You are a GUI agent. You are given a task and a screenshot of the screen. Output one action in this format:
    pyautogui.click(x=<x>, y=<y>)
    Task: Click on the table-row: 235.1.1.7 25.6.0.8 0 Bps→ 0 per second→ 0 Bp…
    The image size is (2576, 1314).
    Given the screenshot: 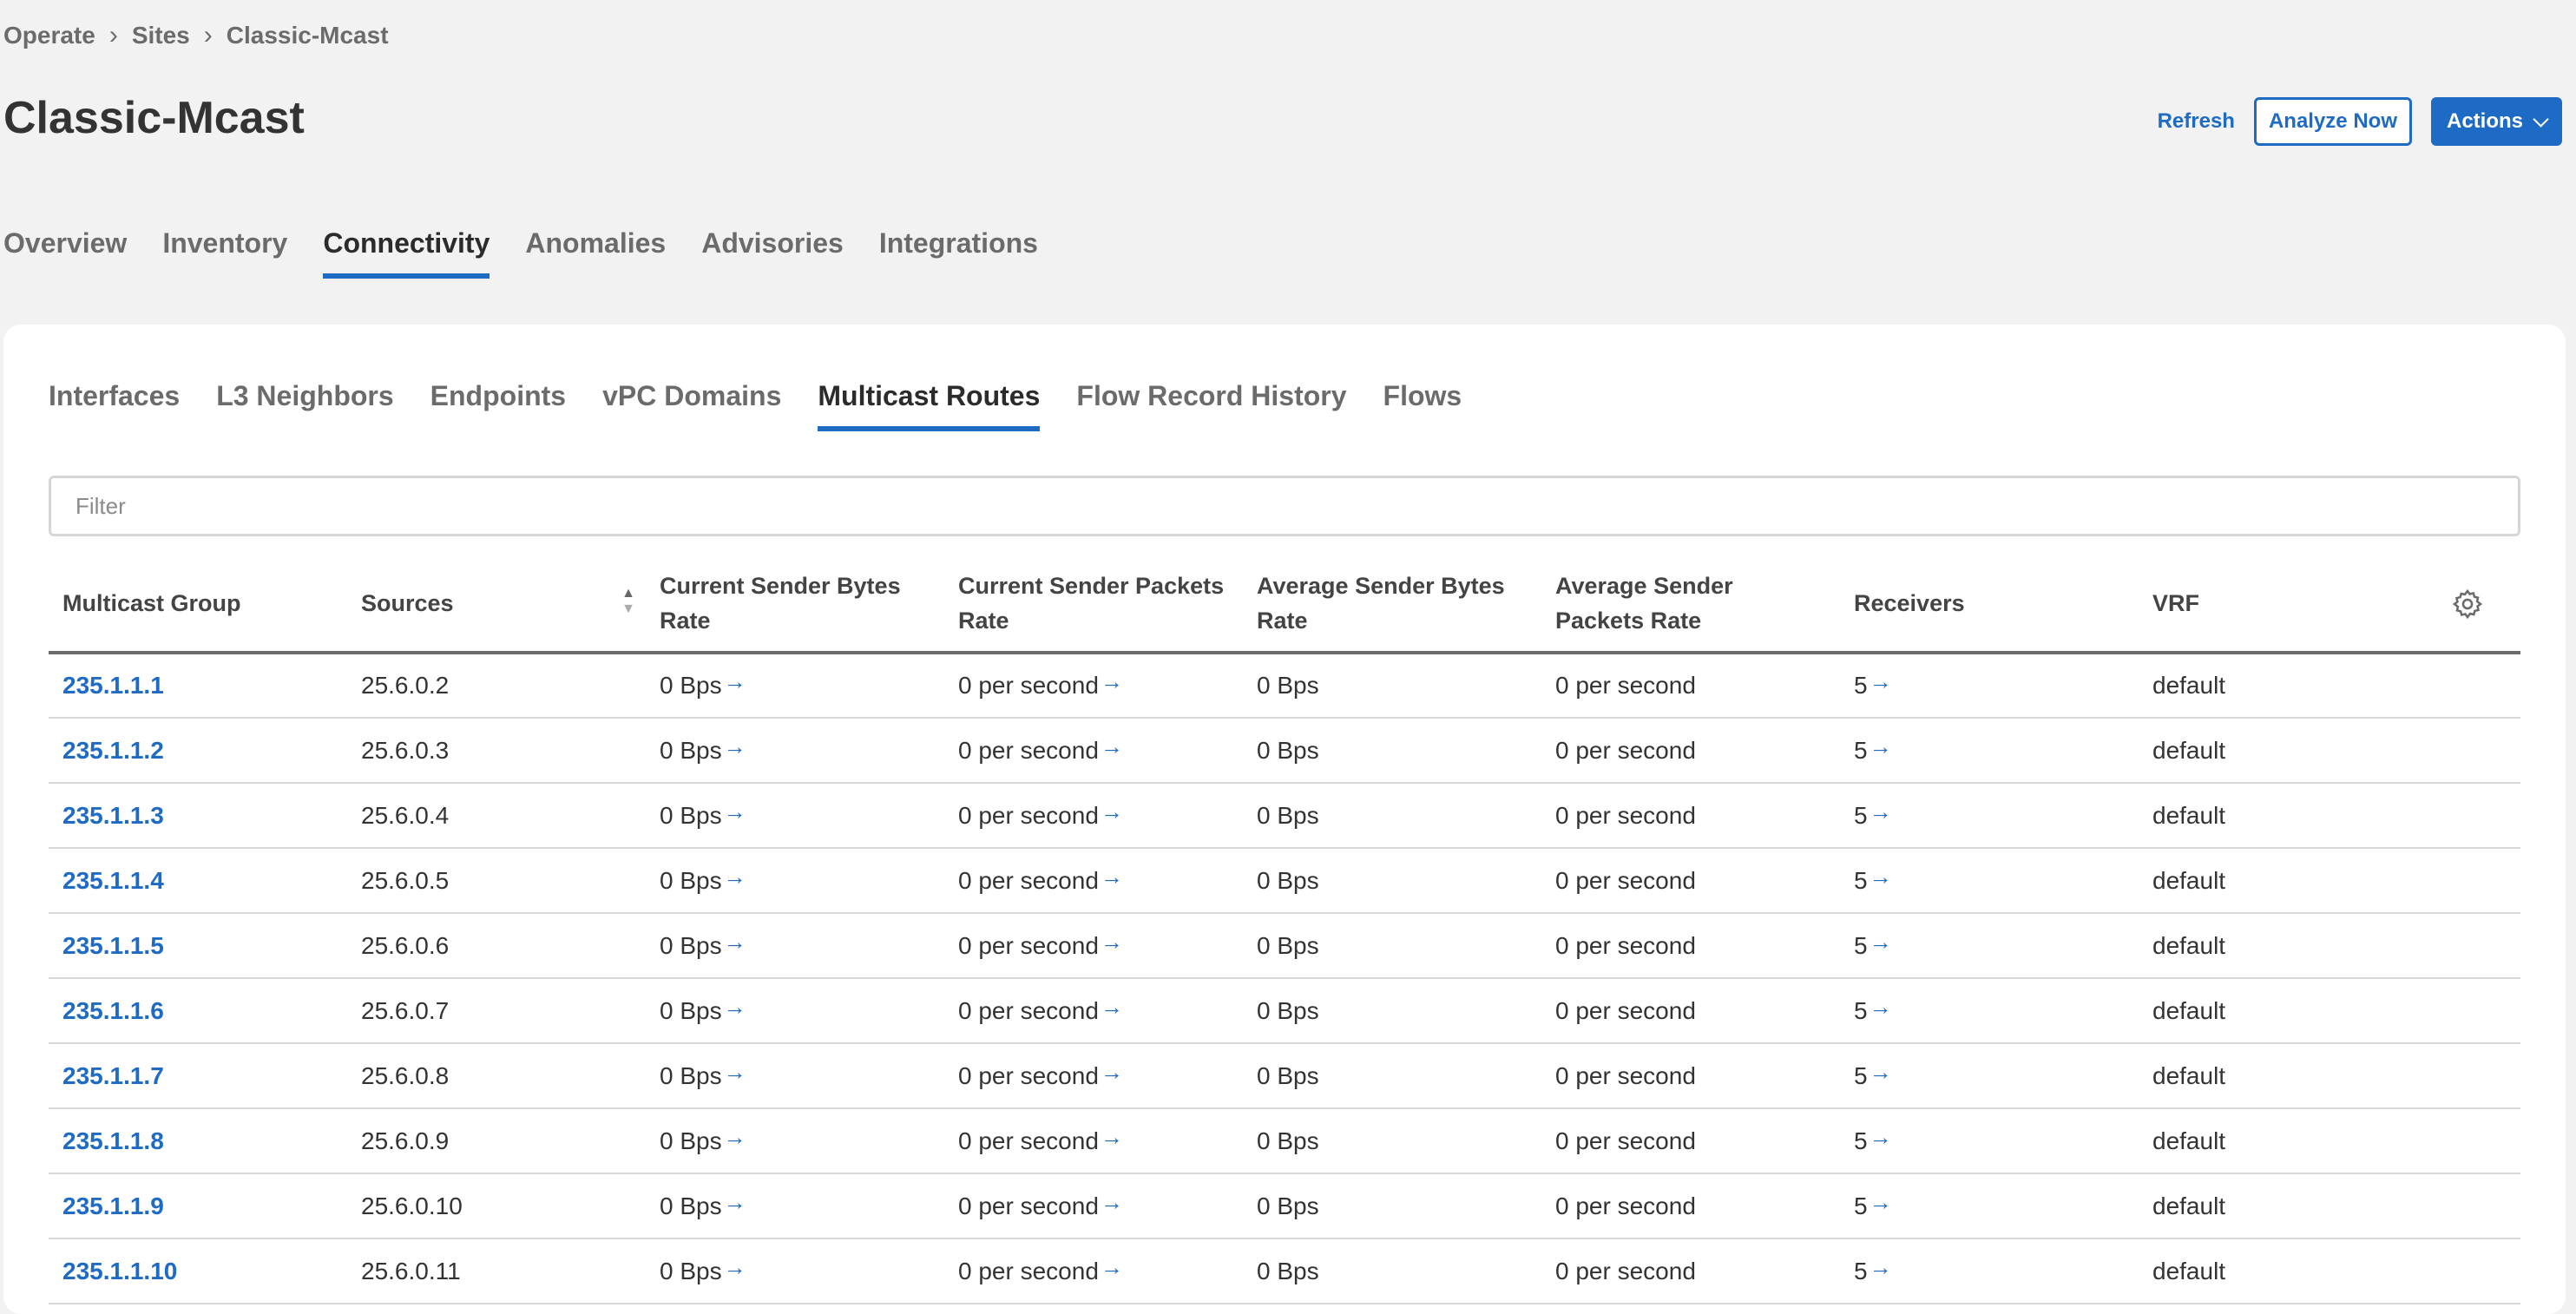 What is the action you would take?
    pyautogui.click(x=1284, y=1076)
    